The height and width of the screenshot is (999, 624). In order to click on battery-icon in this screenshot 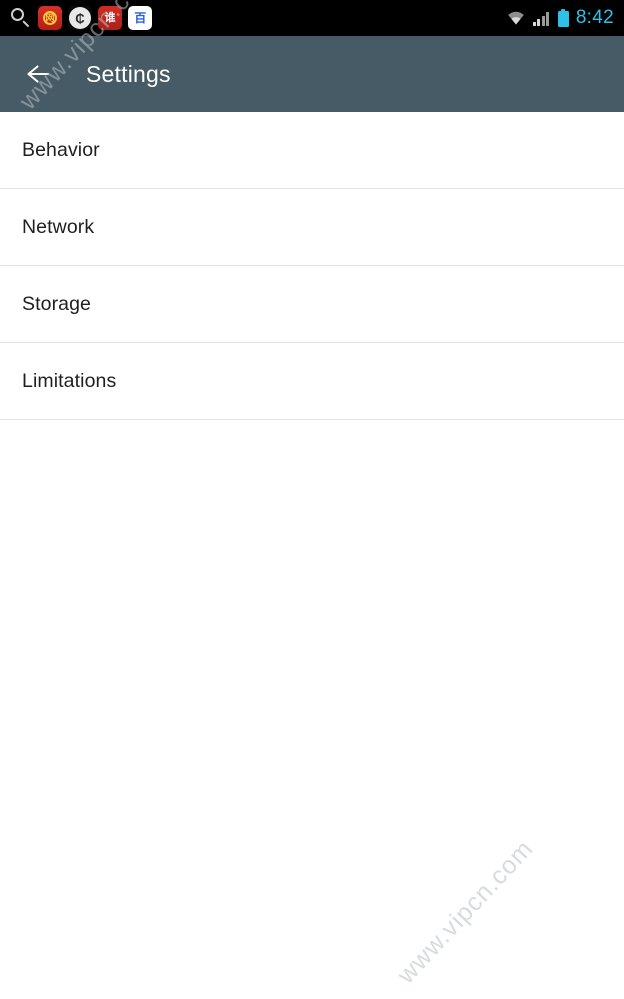, I will do `click(563, 18)`.